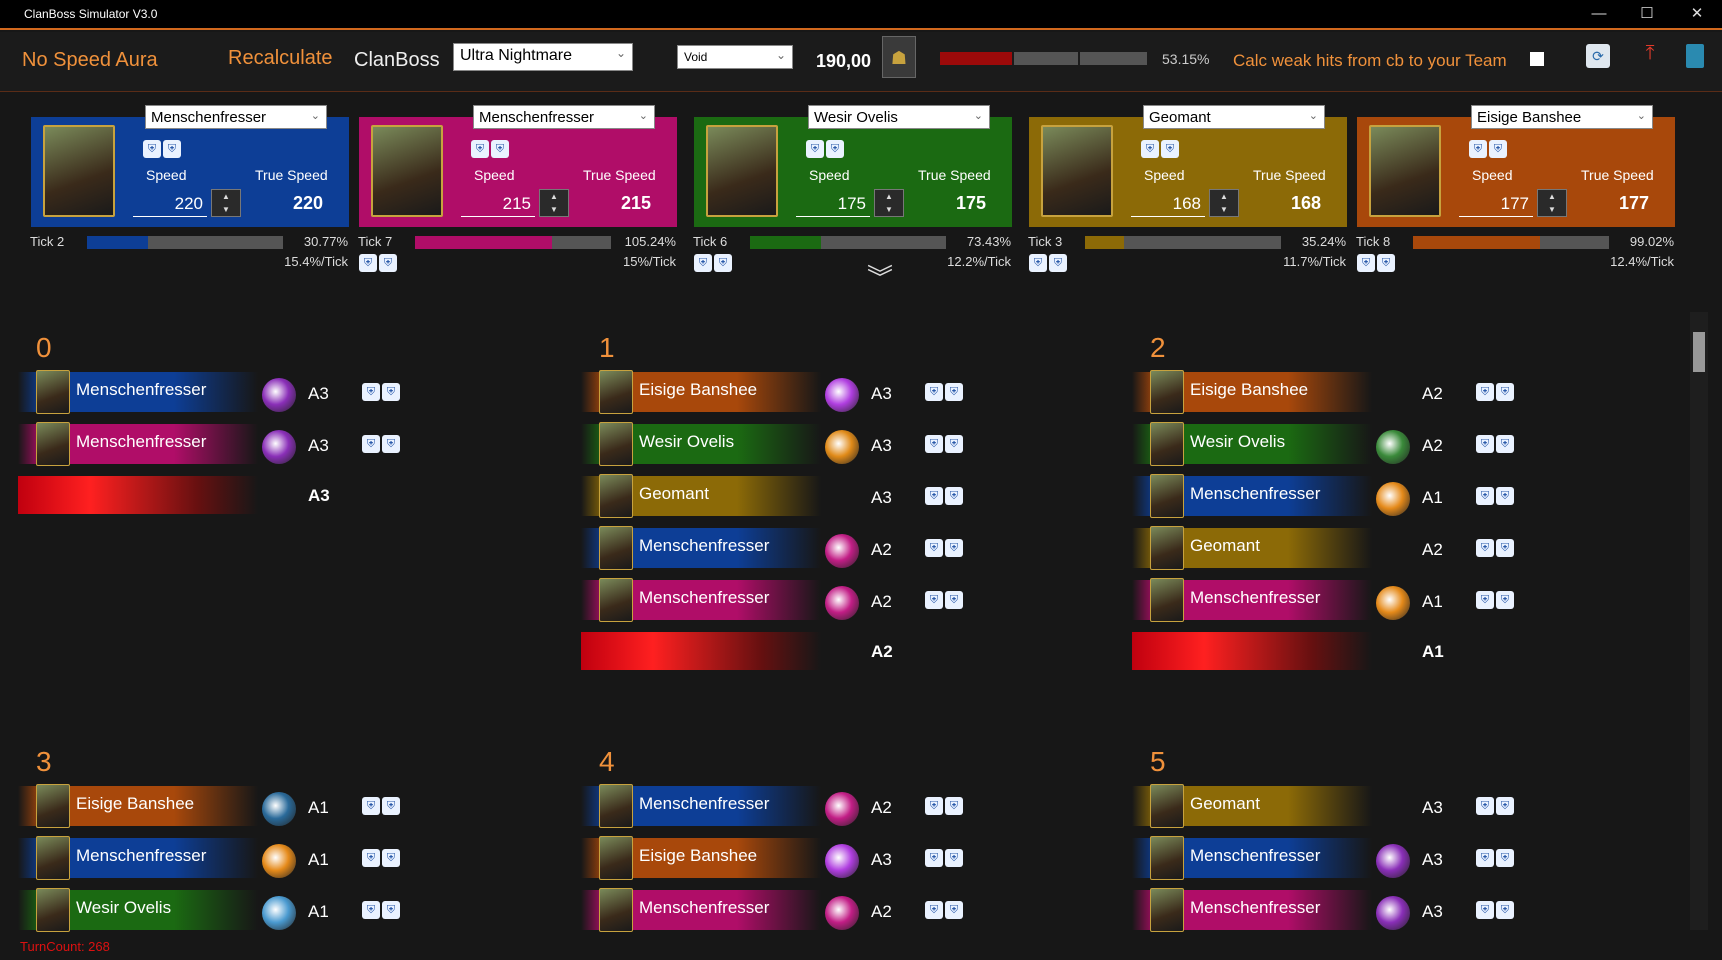  Describe the element at coordinates (498, 204) in the screenshot. I see `speed-input: 215` at that location.